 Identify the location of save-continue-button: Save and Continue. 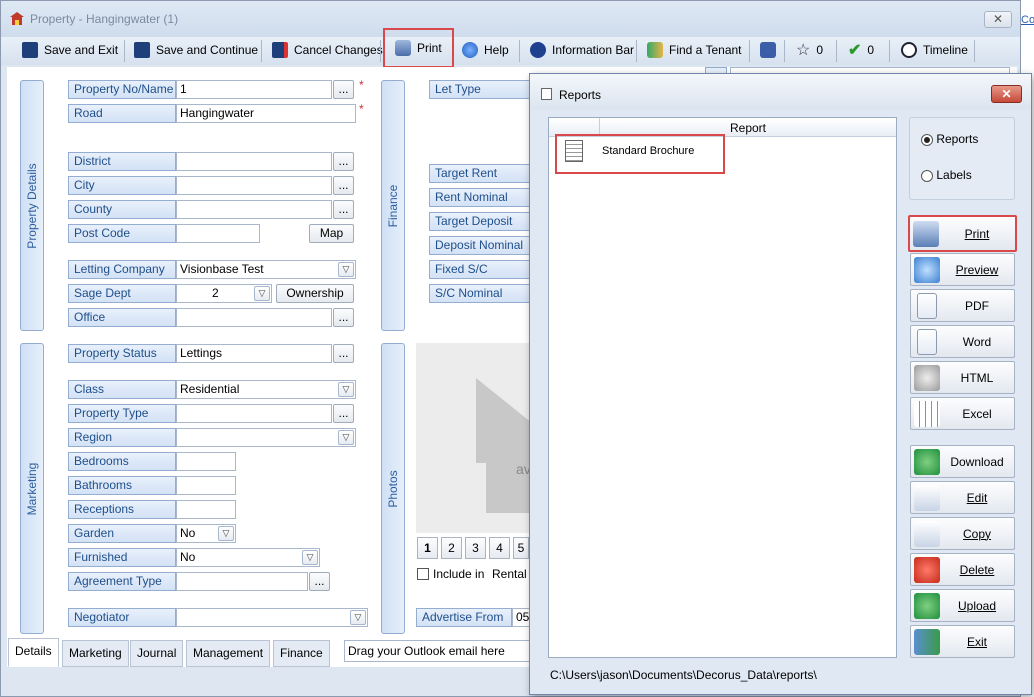
(196, 50).